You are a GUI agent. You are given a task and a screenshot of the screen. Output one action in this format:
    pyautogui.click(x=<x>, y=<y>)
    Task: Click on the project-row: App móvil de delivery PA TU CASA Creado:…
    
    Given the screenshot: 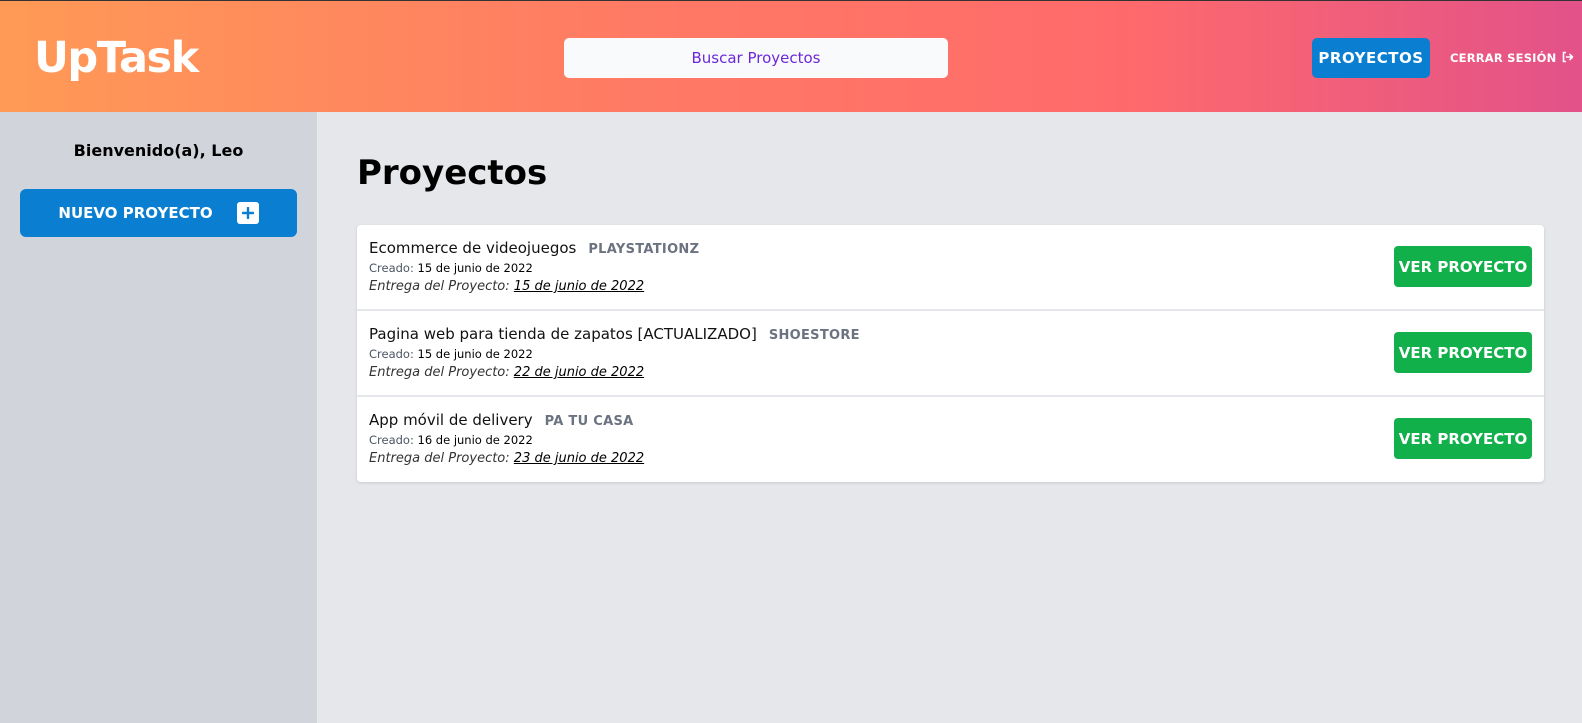 What is the action you would take?
    pyautogui.click(x=950, y=439)
    